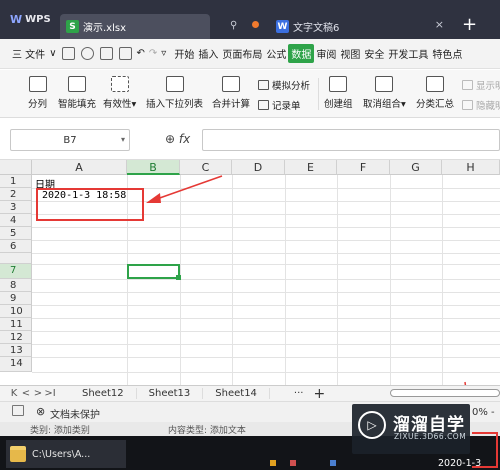  I want to click on hide-detail-button: 隐藏明, so click(481, 105).